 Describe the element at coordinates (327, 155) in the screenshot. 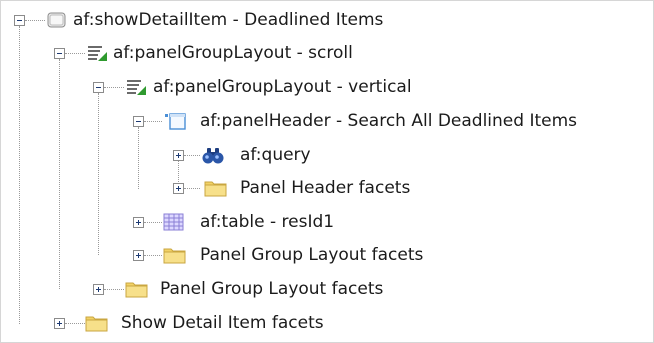

I see `tree-node: af:query` at that location.